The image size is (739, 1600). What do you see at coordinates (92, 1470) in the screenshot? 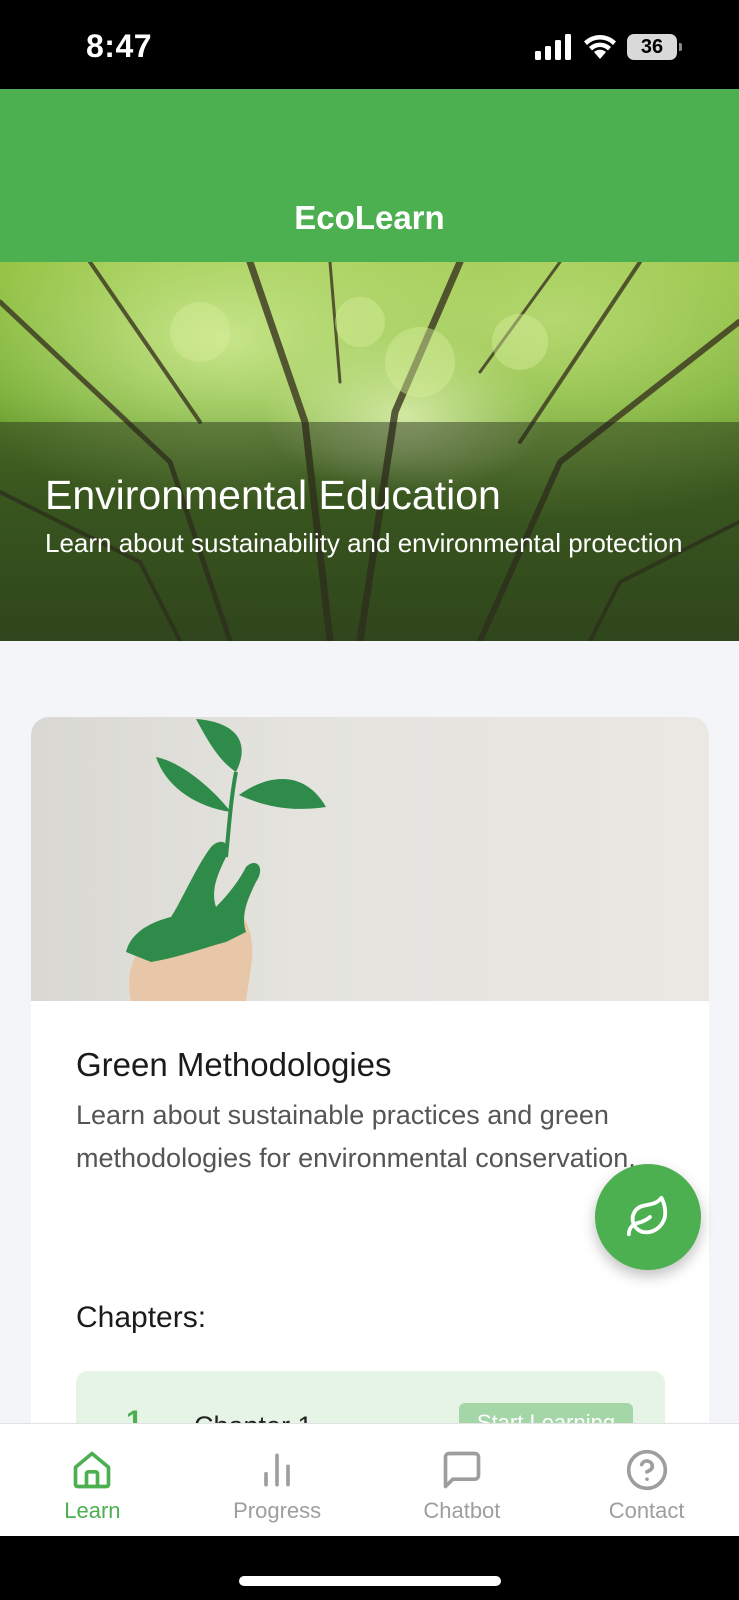
I see `home-icon` at bounding box center [92, 1470].